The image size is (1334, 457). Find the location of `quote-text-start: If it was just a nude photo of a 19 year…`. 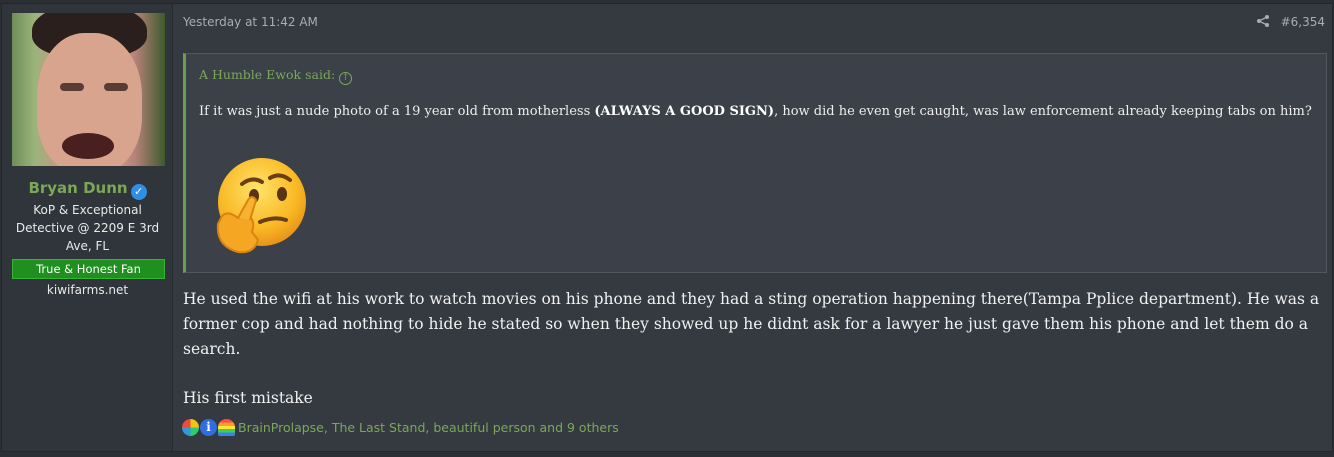

quote-text-start: If it was just a nude photo of a 19 year… is located at coordinates (397, 111).